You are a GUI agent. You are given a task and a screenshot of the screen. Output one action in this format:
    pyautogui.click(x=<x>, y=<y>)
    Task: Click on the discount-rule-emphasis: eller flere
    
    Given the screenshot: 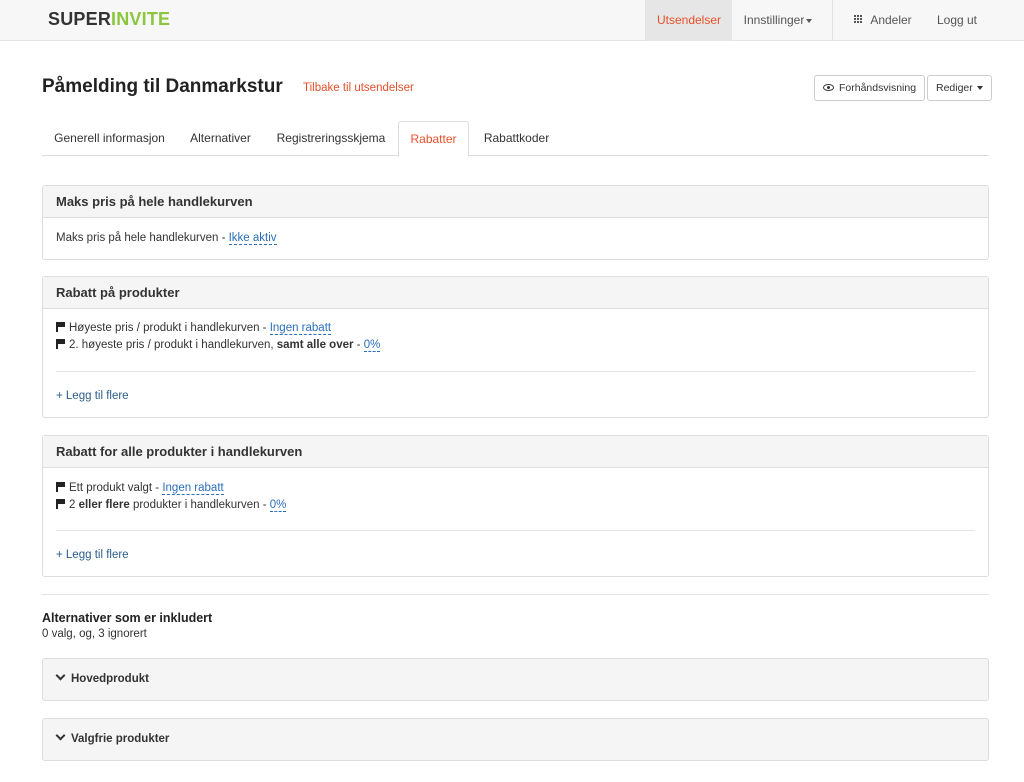 What is the action you would take?
    pyautogui.click(x=104, y=505)
    